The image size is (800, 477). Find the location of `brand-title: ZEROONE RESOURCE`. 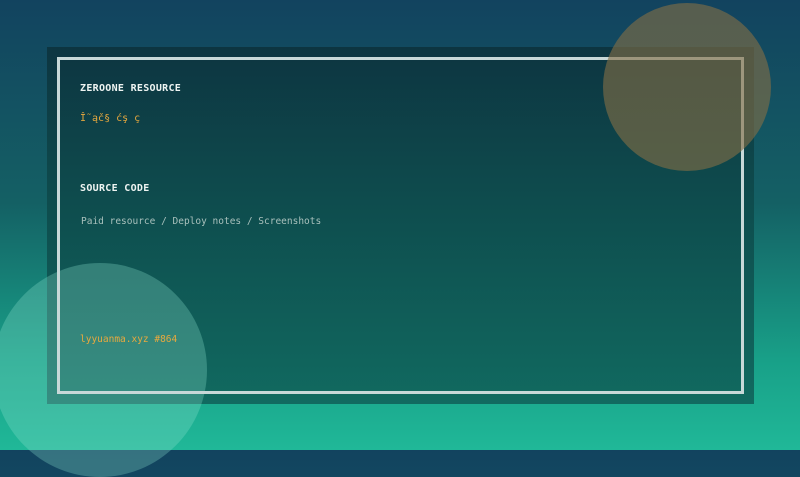

brand-title: ZEROONE RESOURCE is located at coordinates (131, 88).